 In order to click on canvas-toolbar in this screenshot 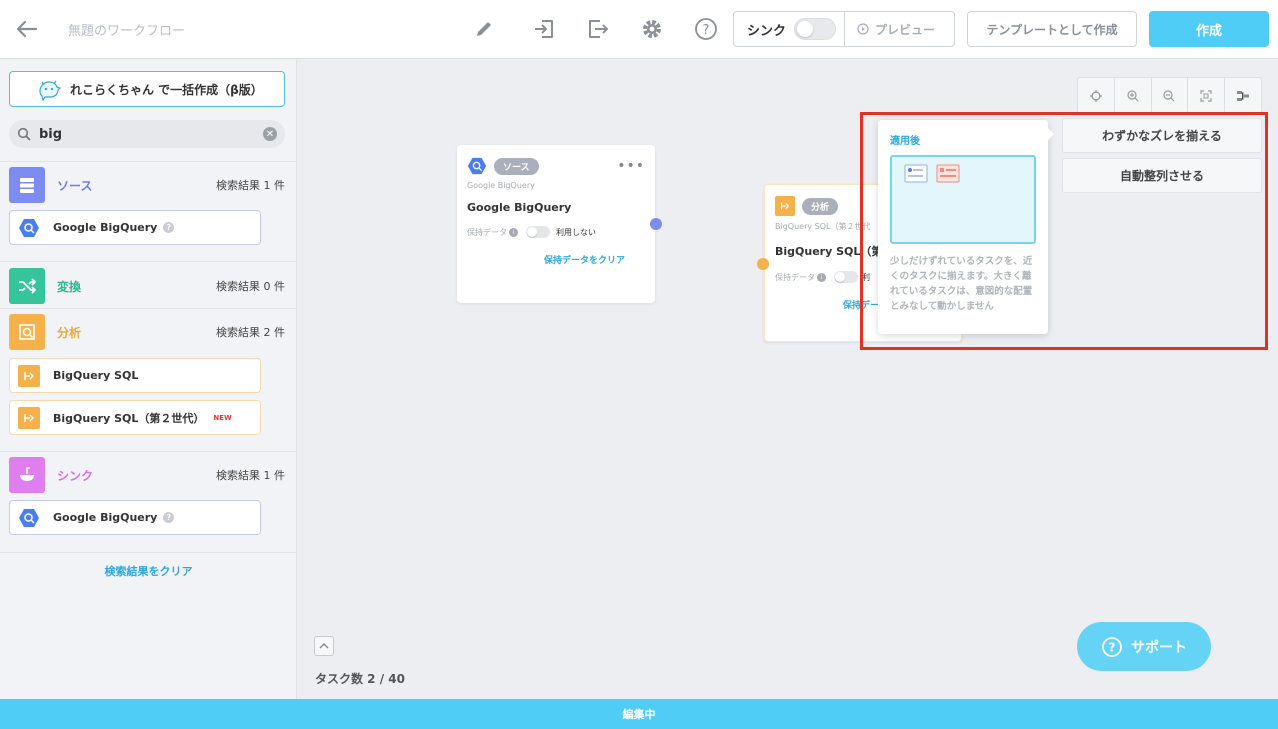, I will do `click(1169, 96)`.